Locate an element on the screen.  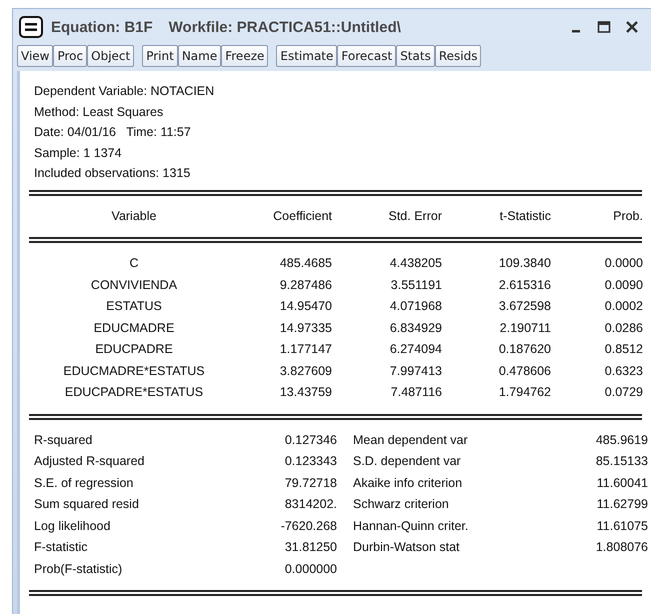
column-header: t-Statistic is located at coordinates (524, 216).